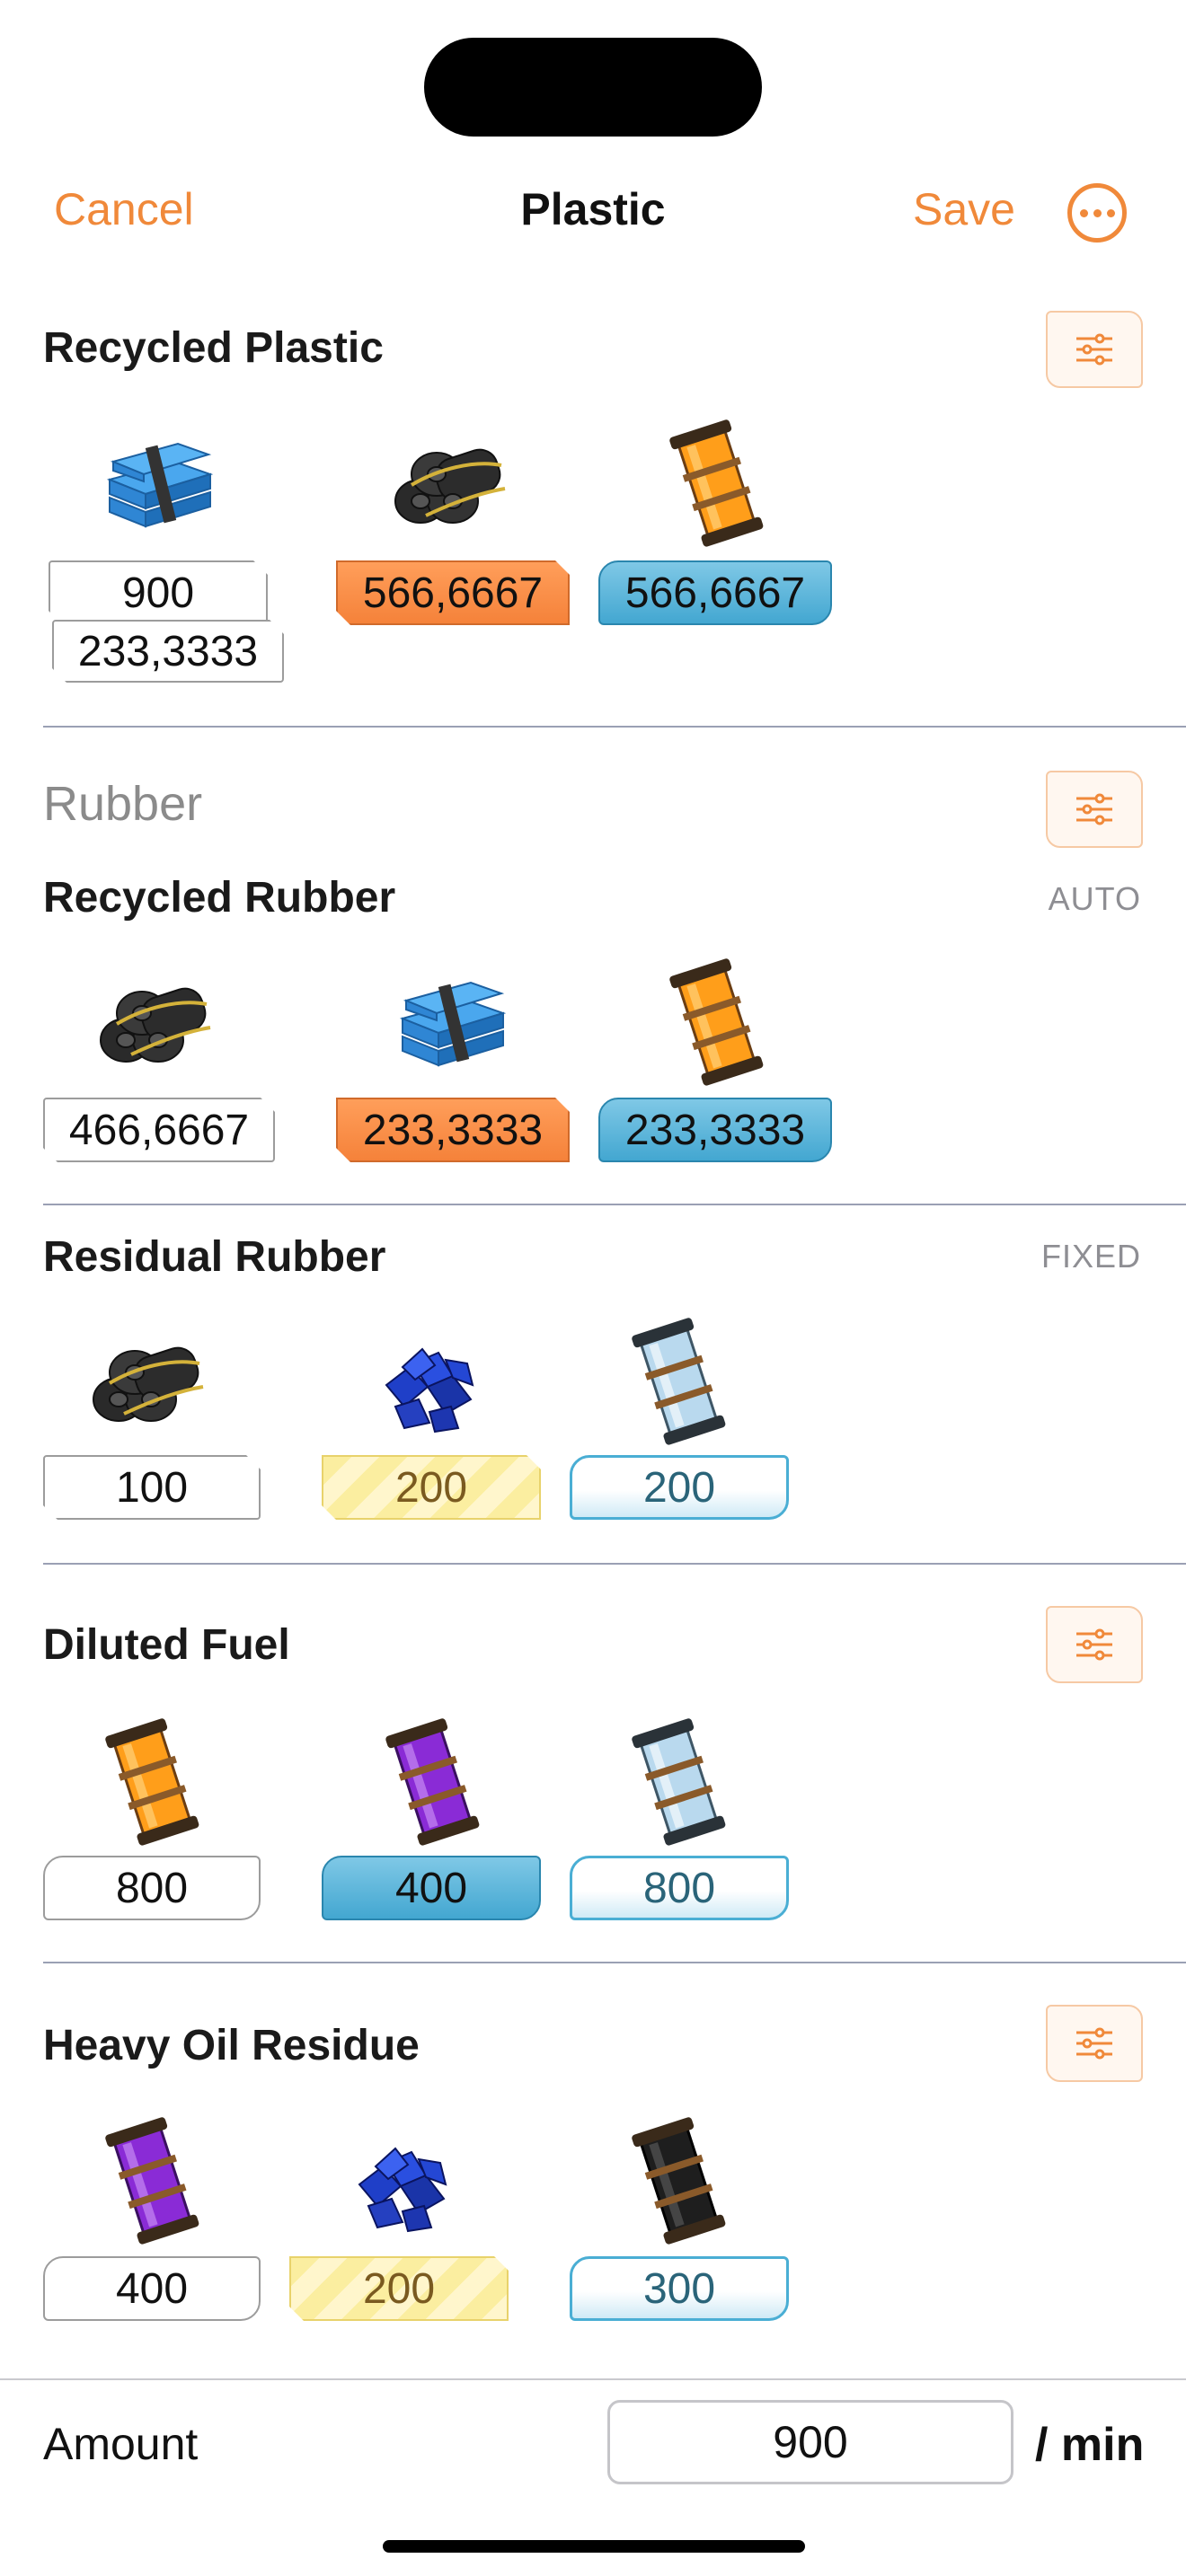  Describe the element at coordinates (810, 2442) in the screenshot. I see `amount-input` at that location.